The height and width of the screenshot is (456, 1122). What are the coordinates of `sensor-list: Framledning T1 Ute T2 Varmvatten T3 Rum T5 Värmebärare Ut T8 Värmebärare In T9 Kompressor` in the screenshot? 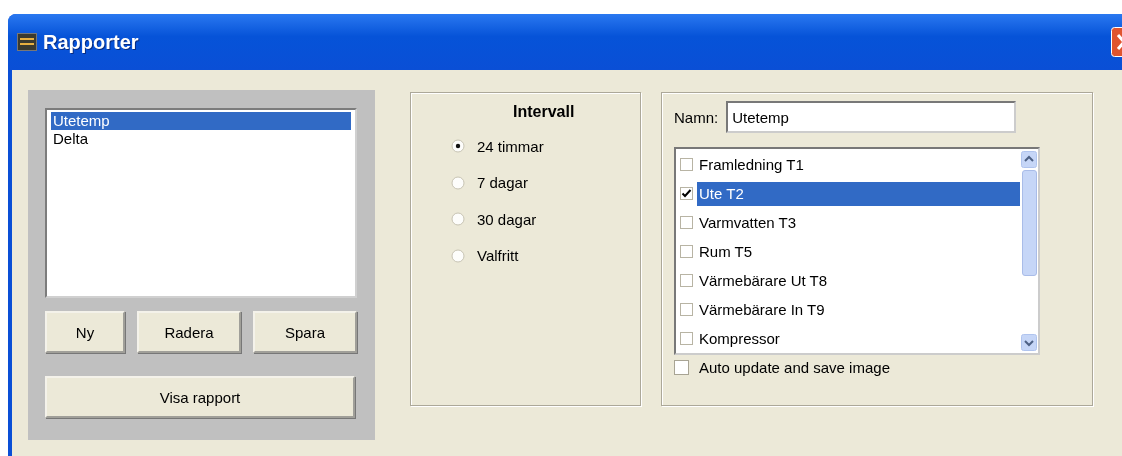 It's located at (857, 251).